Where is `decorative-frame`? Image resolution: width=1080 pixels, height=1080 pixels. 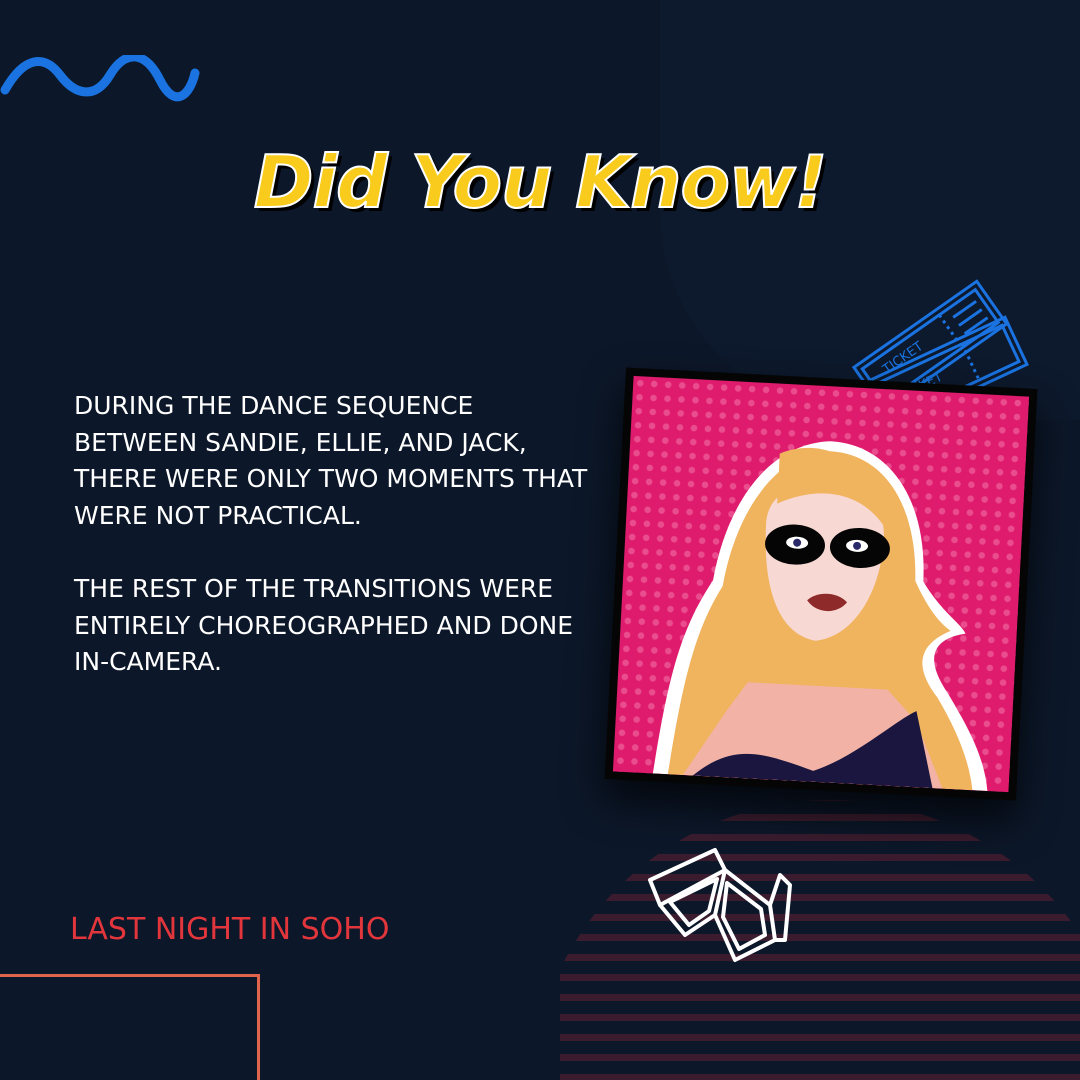 decorative-frame is located at coordinates (130, 1027).